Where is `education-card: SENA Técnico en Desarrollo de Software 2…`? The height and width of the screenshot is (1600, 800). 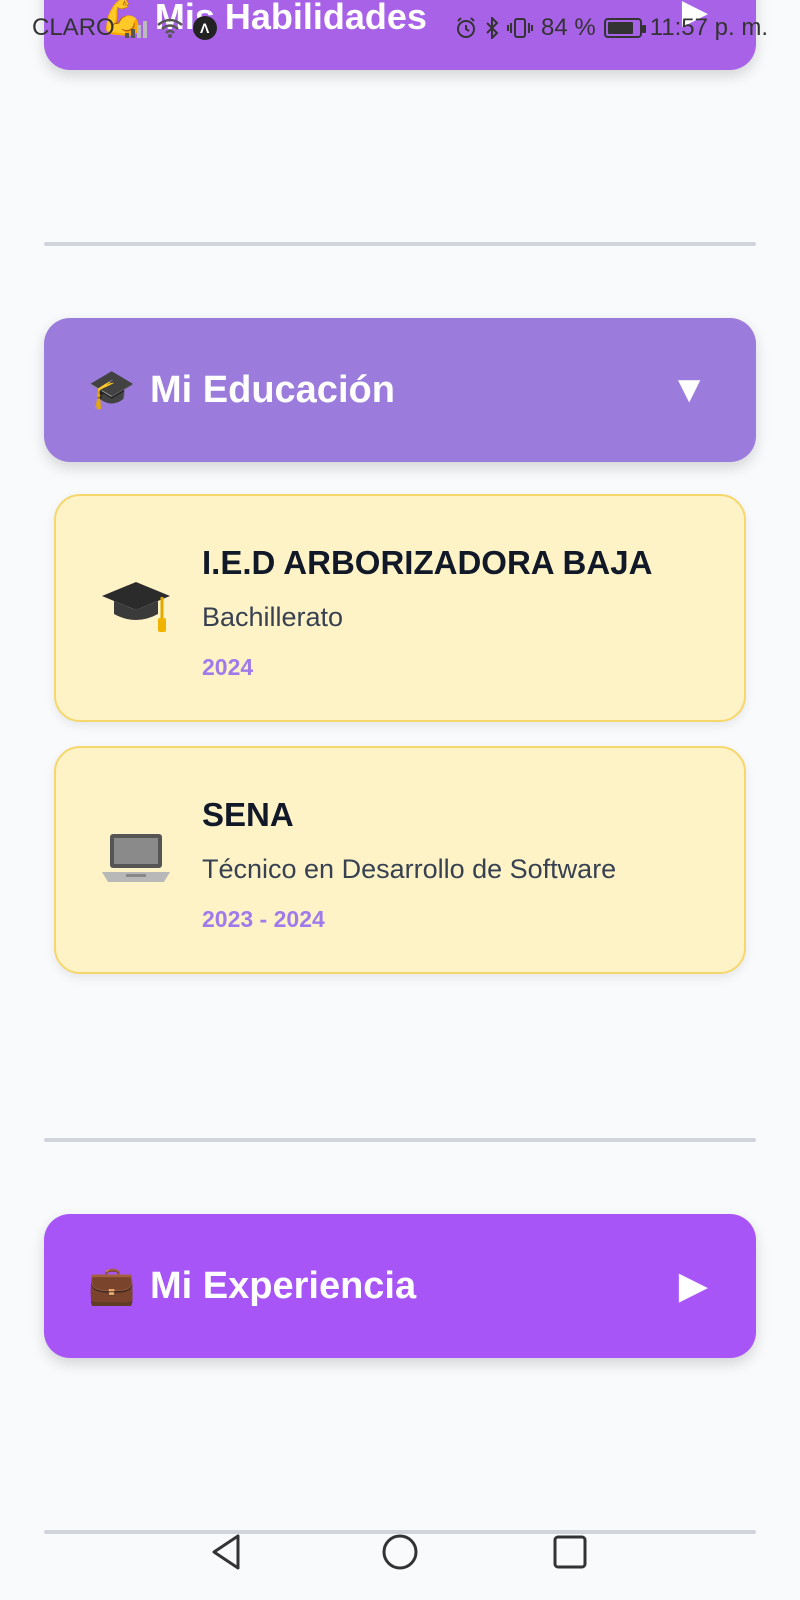 education-card: SENA Técnico en Desarrollo de Software 2… is located at coordinates (400, 860).